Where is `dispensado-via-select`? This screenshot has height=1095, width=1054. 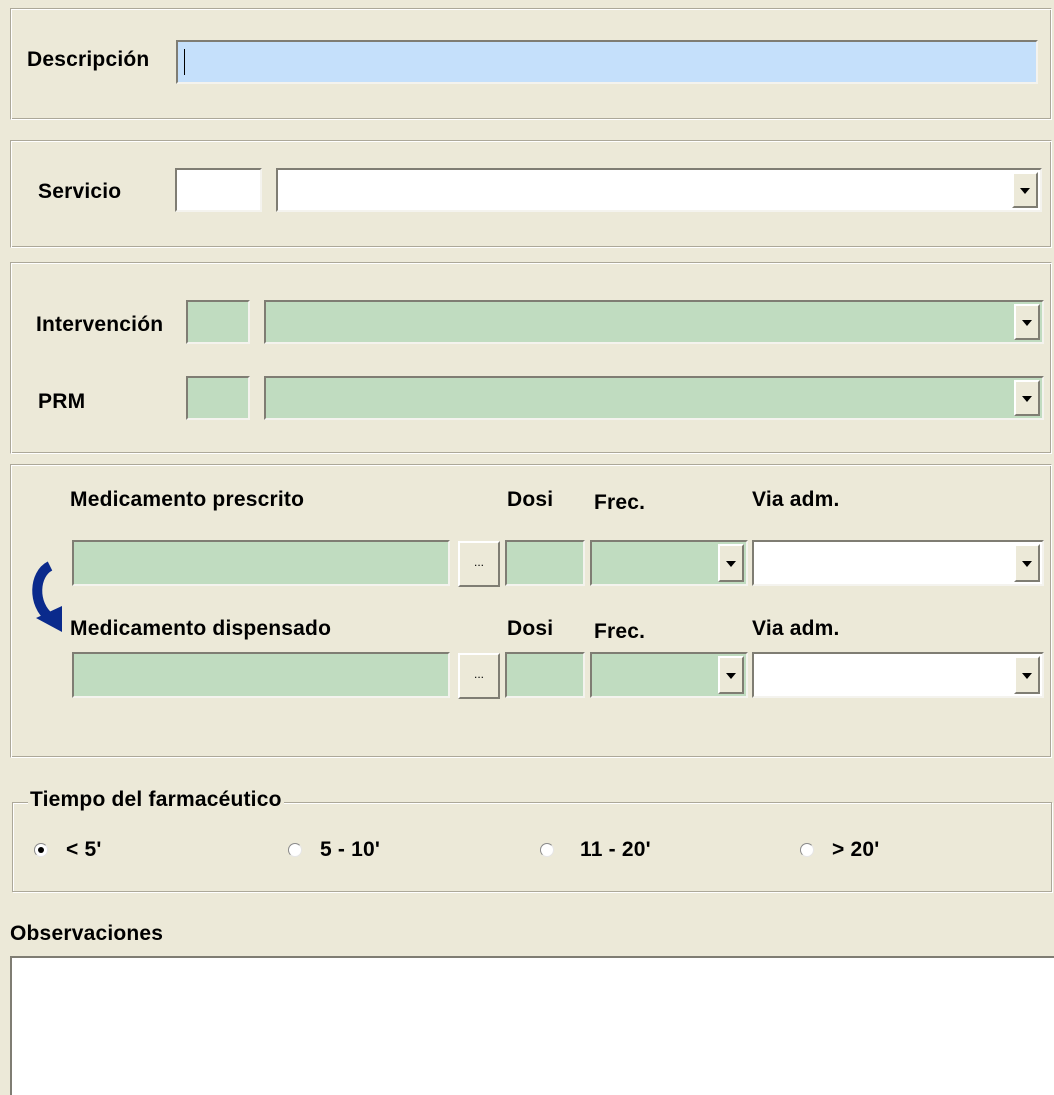 dispensado-via-select is located at coordinates (898, 675).